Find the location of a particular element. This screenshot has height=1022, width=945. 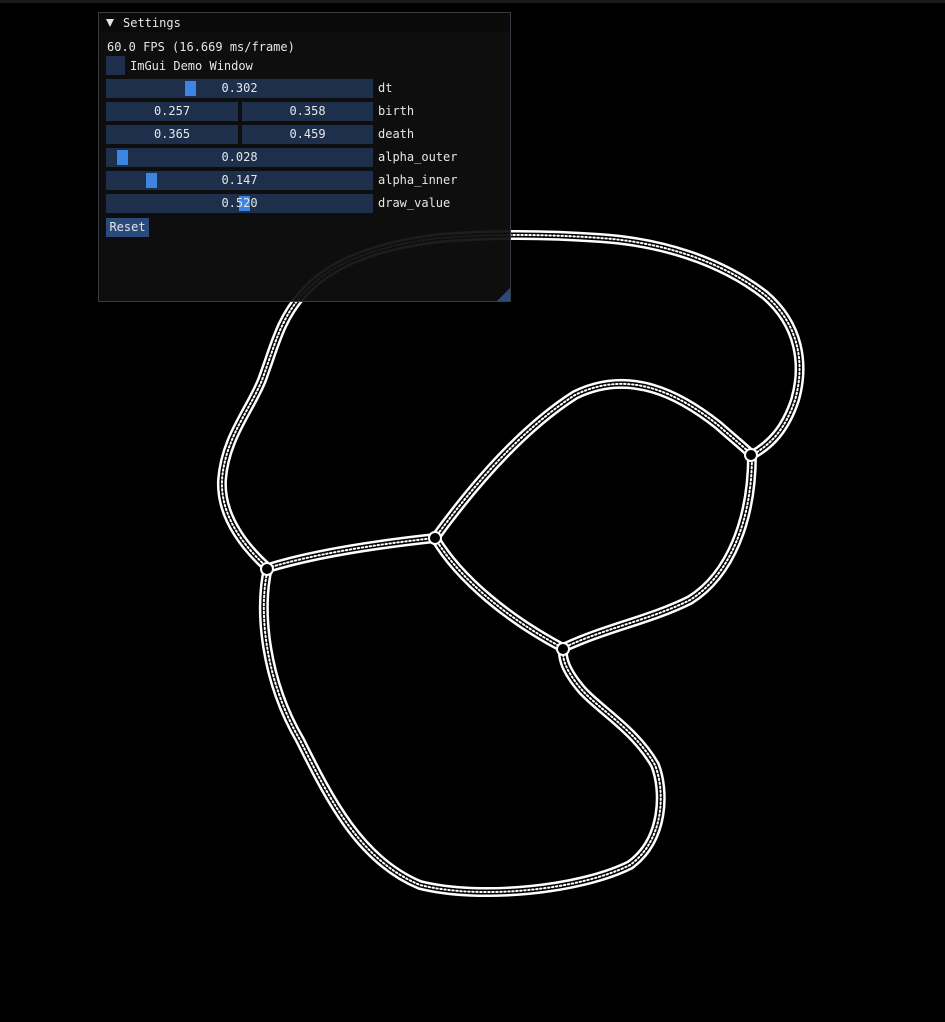

alpha-outer-slider-grab is located at coordinates (122, 157).